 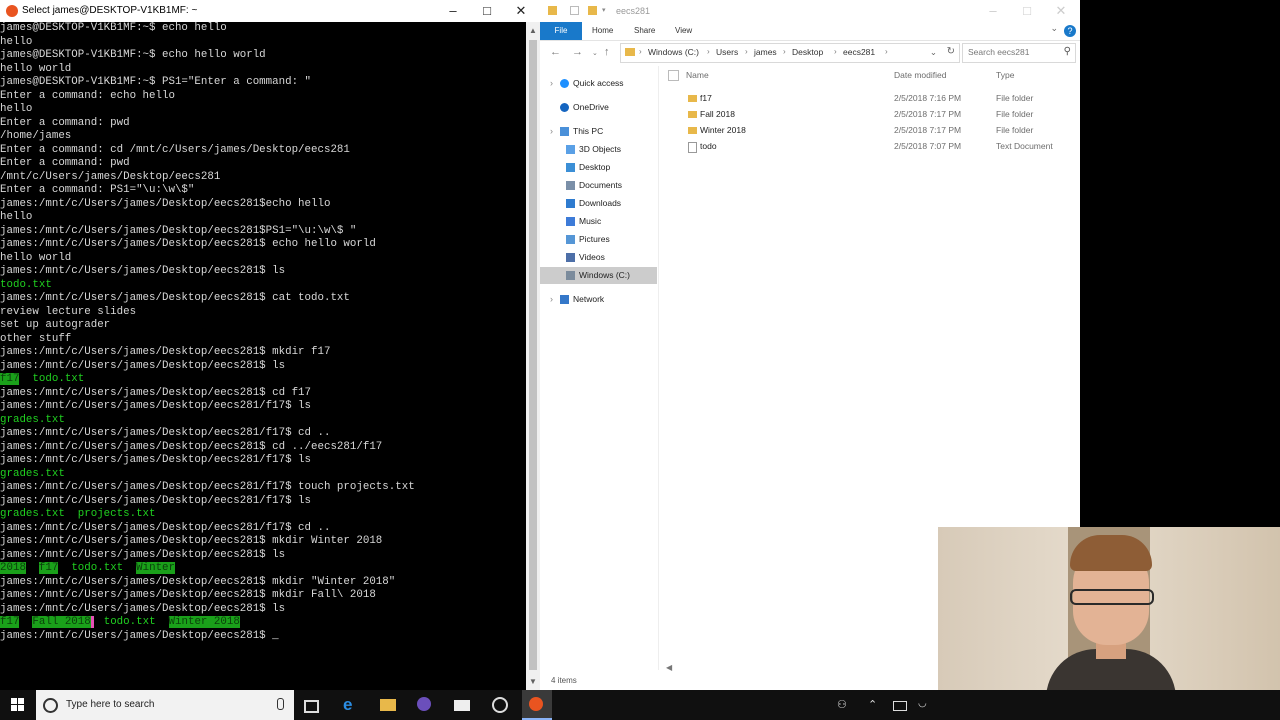 What do you see at coordinates (900, 706) in the screenshot?
I see `battery-icon` at bounding box center [900, 706].